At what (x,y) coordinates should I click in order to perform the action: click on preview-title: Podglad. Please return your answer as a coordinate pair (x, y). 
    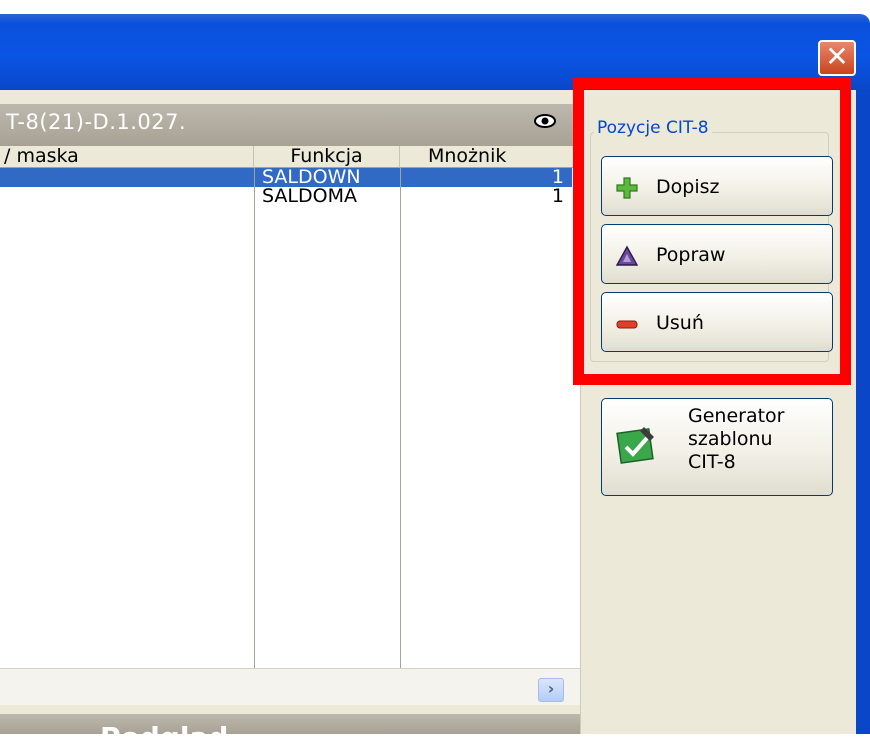
    Looking at the image, I should click on (164, 737).